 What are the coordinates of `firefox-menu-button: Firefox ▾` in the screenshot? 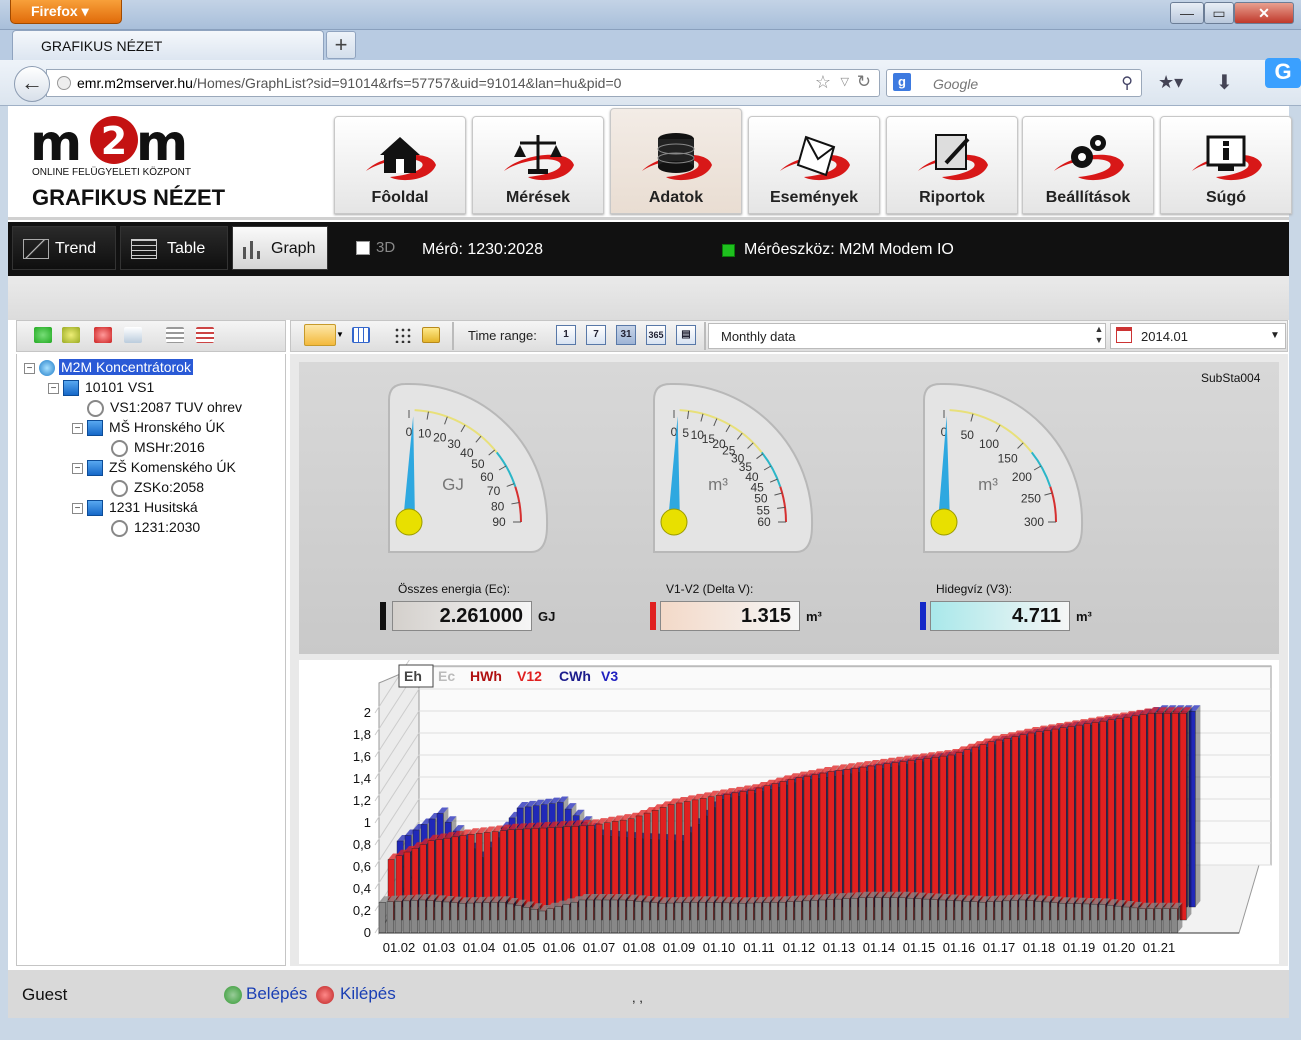 It's located at (66, 12).